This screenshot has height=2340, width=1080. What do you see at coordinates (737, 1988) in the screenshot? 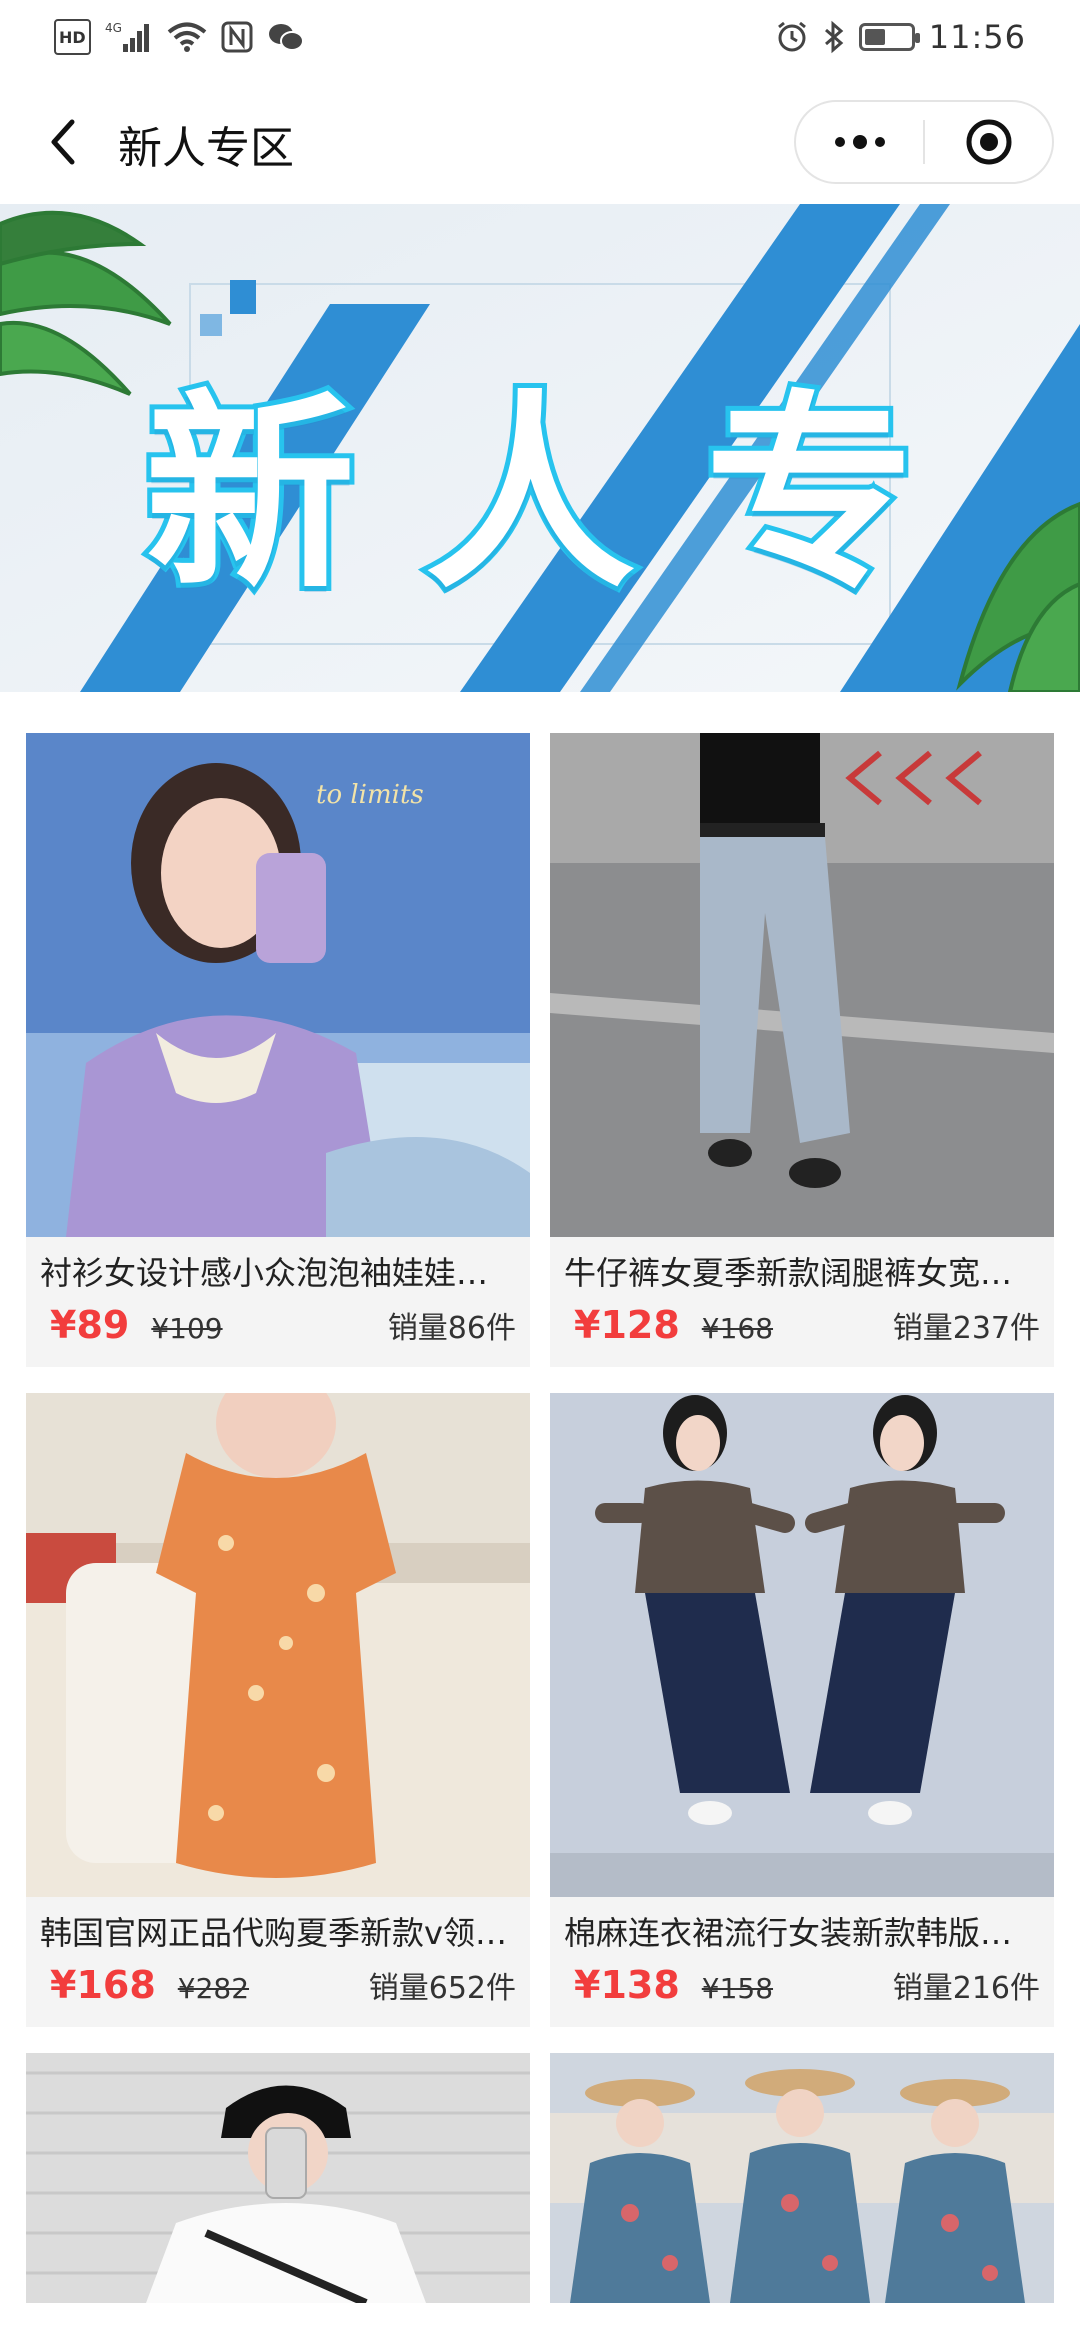
I see `product-original-price: ¥158` at bounding box center [737, 1988].